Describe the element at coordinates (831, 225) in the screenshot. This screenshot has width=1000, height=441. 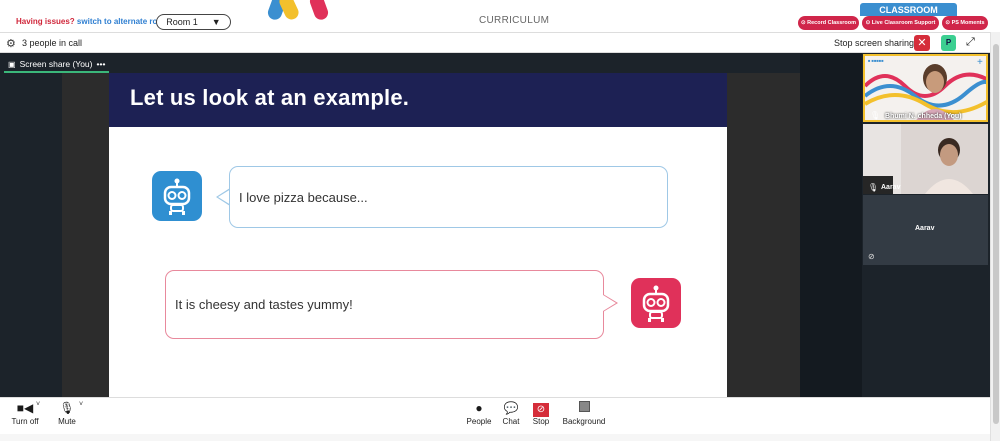
I see `stage-rail` at that location.